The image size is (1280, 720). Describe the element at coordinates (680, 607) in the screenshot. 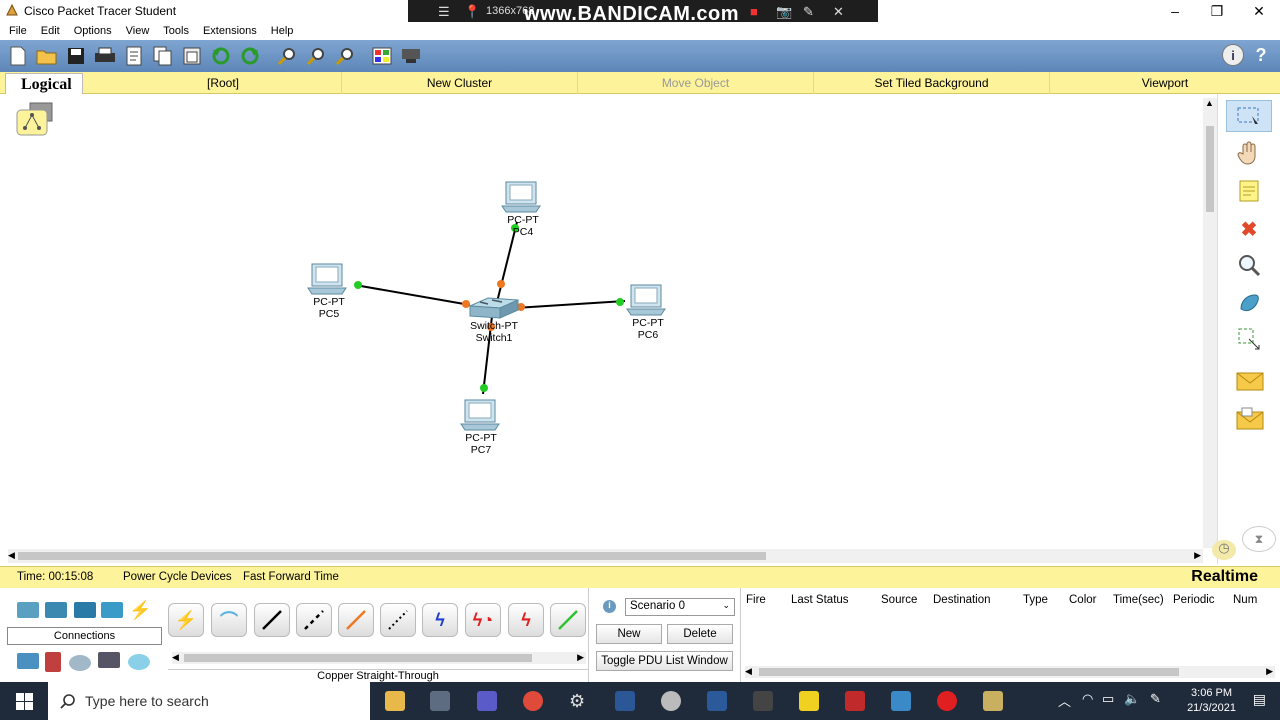

I see `scenario-select: Scenario 0 ⌄` at that location.